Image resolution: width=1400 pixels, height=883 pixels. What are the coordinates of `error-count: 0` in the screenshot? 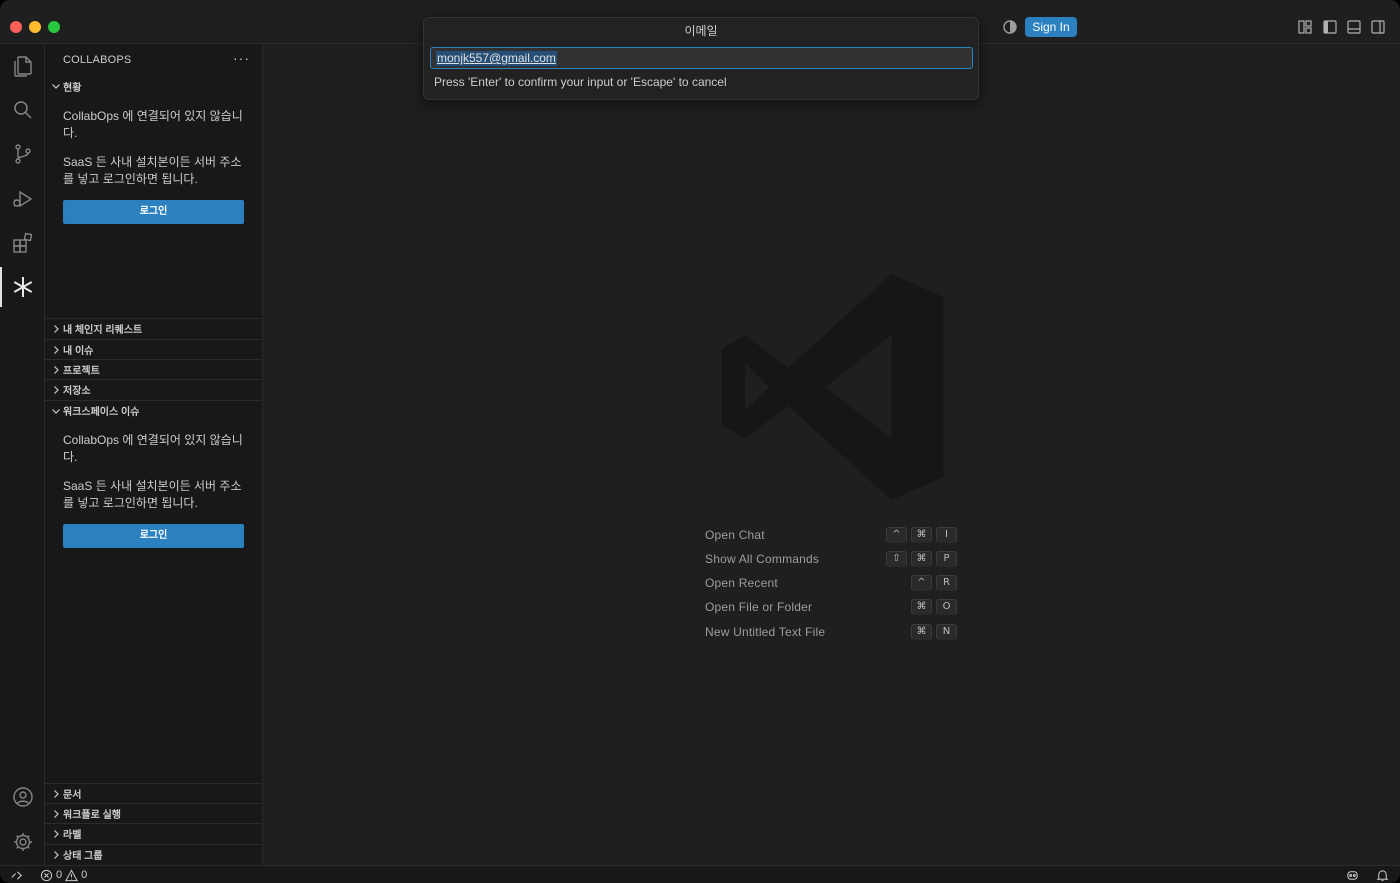 It's located at (59, 875).